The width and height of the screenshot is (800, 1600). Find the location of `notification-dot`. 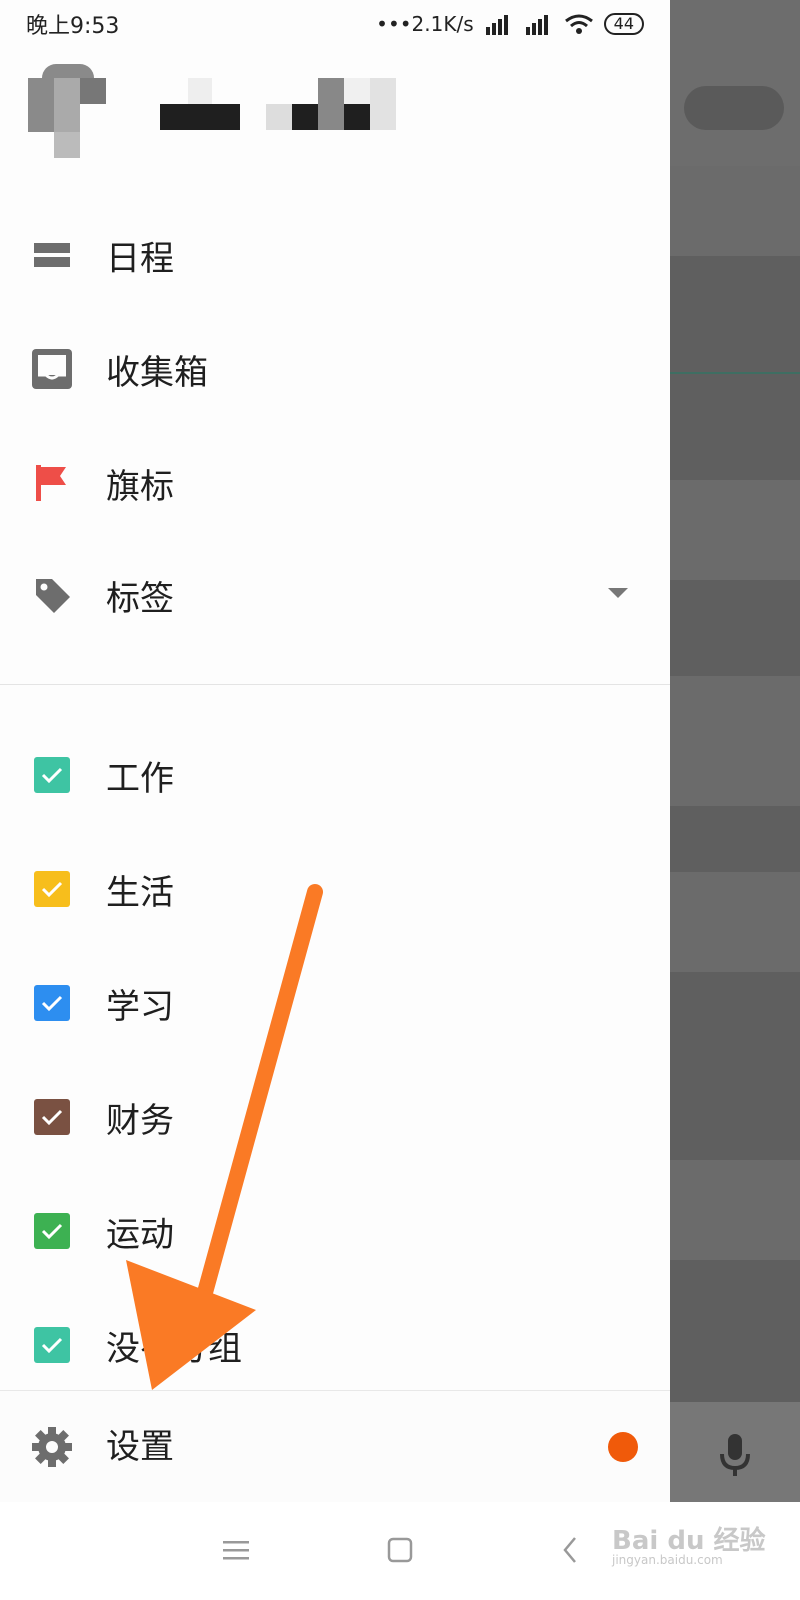

notification-dot is located at coordinates (623, 1447).